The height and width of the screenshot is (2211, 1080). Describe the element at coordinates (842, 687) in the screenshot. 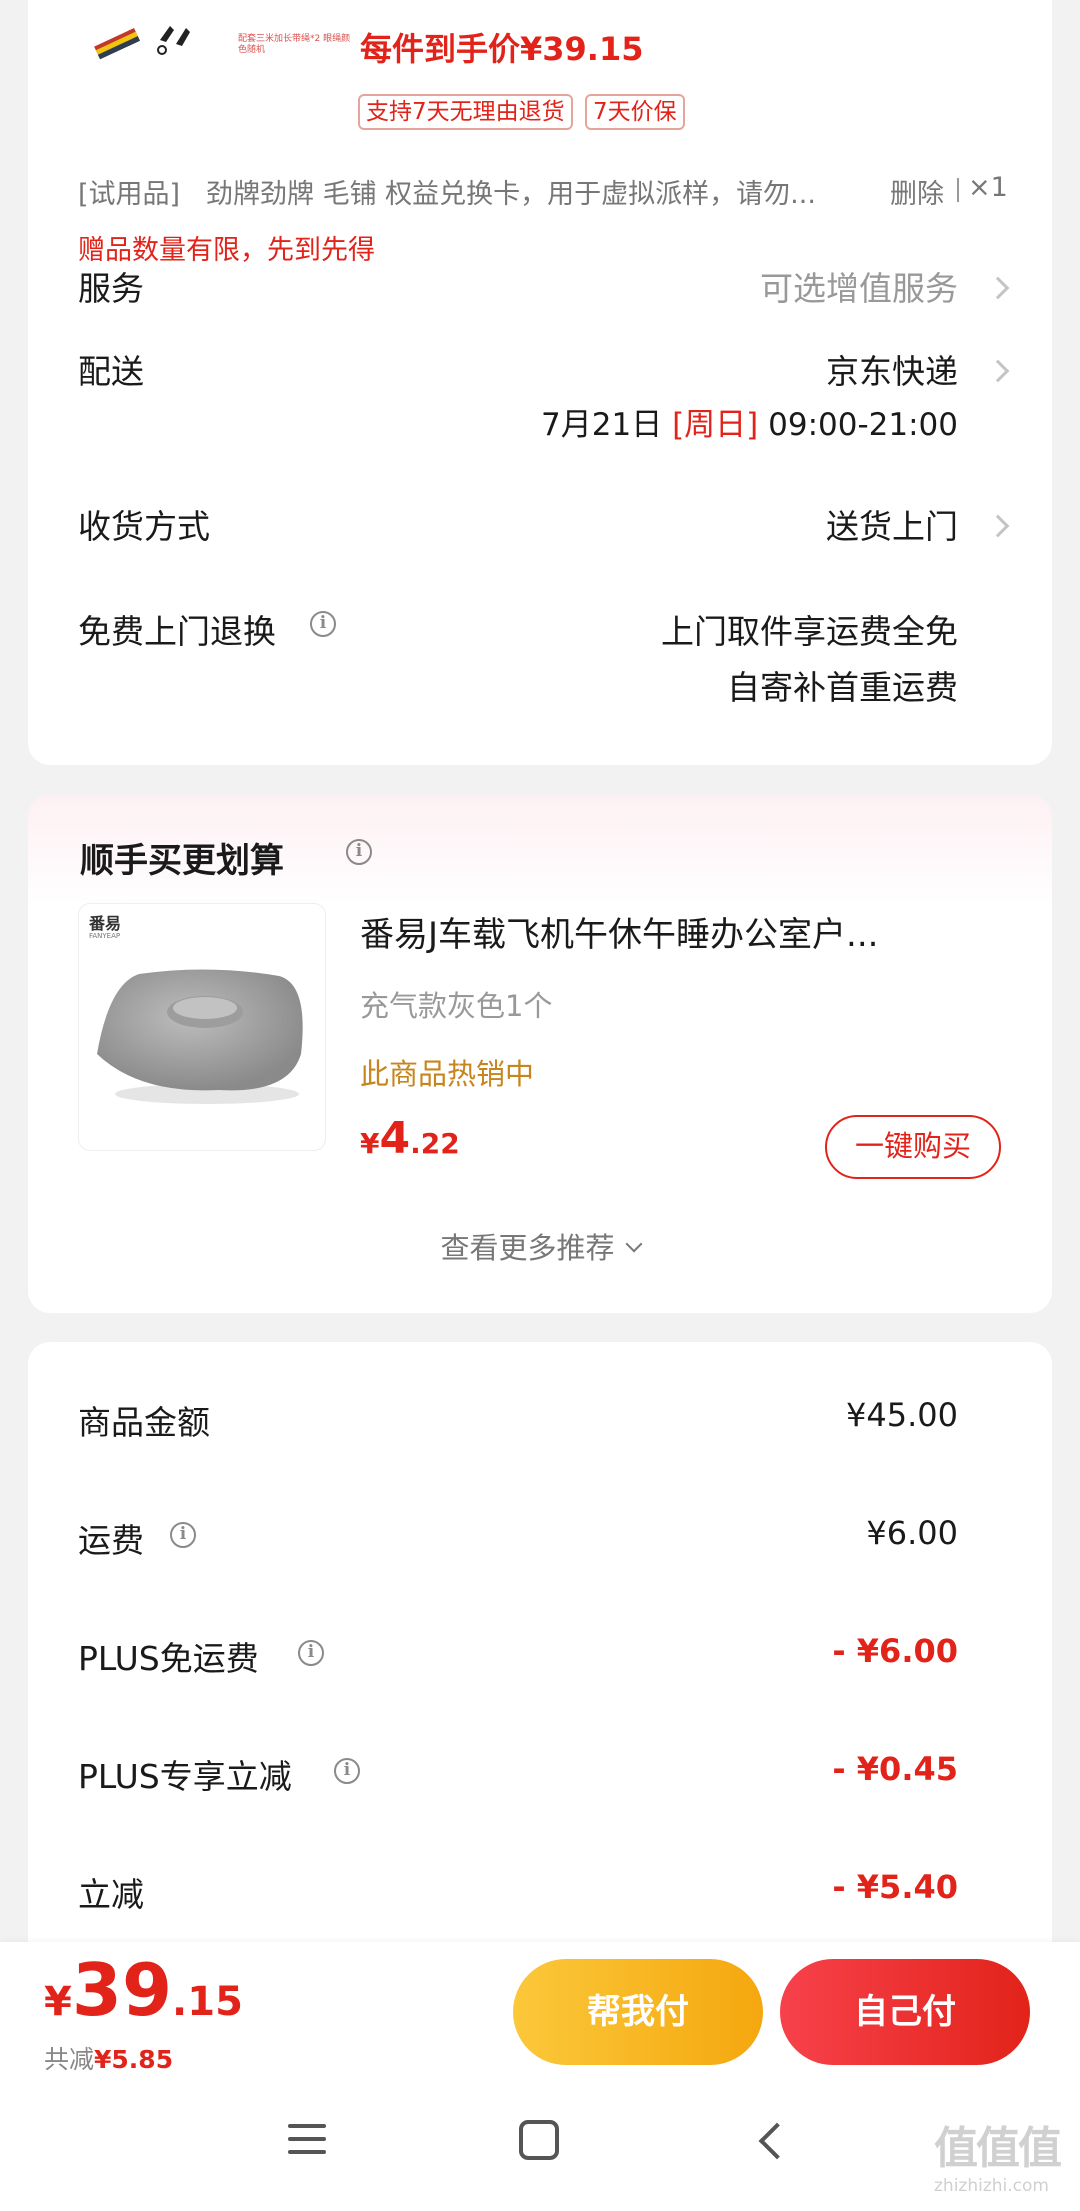

I see `free-return-line2: 自寄补首重运费` at that location.